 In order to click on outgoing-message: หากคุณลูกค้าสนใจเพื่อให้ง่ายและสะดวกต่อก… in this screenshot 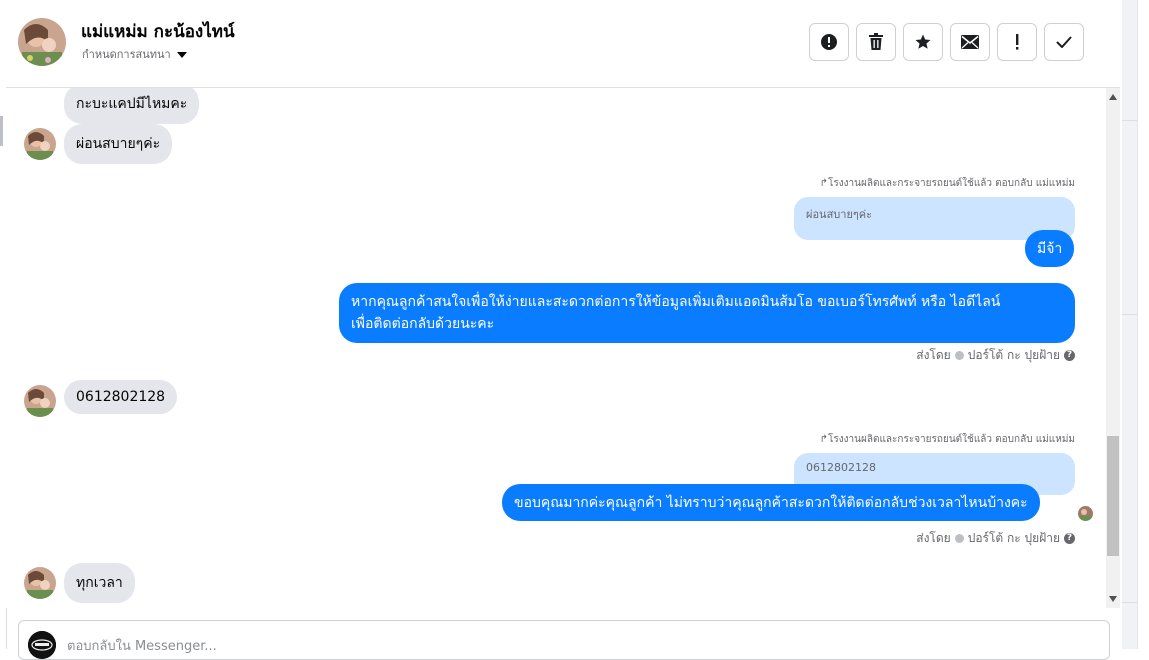, I will do `click(707, 313)`.